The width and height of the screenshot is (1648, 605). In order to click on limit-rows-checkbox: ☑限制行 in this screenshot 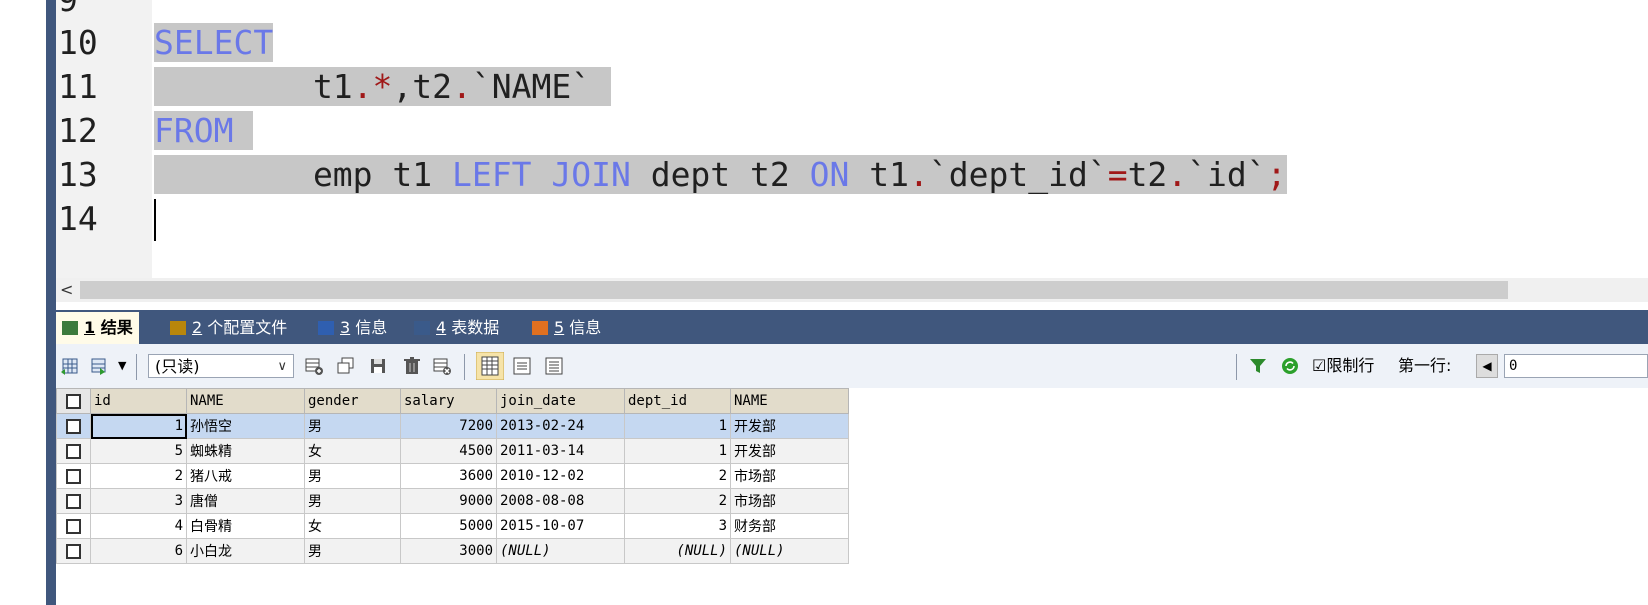, I will do `click(1343, 366)`.